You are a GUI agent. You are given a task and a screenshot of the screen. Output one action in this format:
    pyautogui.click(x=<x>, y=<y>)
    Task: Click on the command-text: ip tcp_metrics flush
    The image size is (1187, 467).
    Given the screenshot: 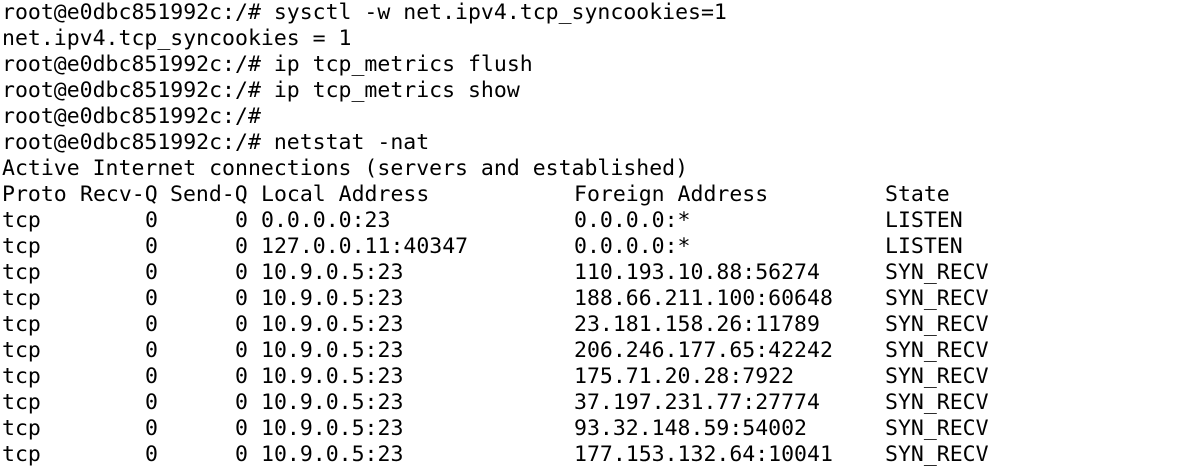 What is the action you would take?
    pyautogui.click(x=403, y=64)
    